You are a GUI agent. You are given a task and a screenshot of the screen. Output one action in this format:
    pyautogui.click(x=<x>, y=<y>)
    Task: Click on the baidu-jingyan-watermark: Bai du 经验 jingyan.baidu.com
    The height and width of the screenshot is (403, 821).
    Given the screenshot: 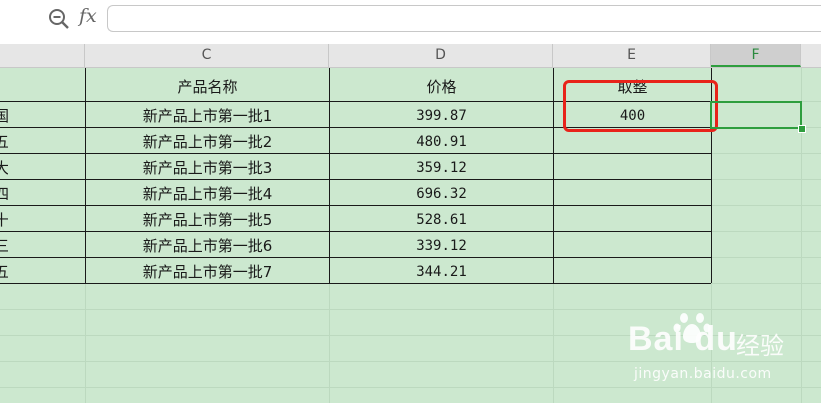 What is the action you would take?
    pyautogui.click(x=723, y=350)
    